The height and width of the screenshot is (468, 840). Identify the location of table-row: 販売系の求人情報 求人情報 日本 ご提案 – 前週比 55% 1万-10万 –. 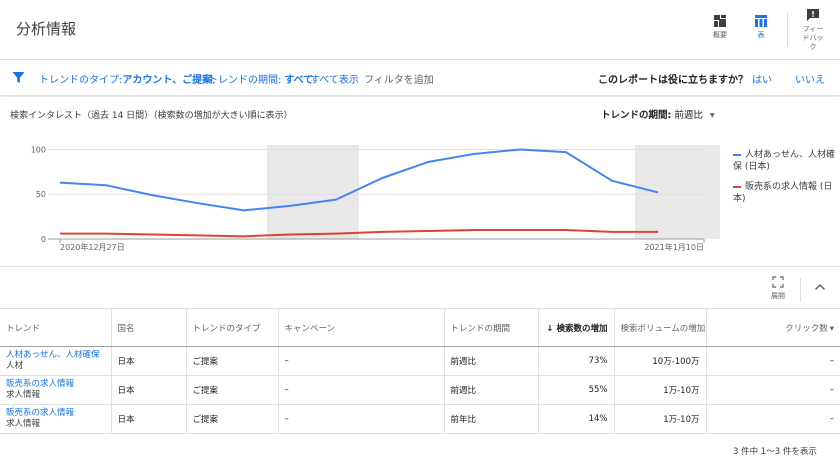
(420, 390).